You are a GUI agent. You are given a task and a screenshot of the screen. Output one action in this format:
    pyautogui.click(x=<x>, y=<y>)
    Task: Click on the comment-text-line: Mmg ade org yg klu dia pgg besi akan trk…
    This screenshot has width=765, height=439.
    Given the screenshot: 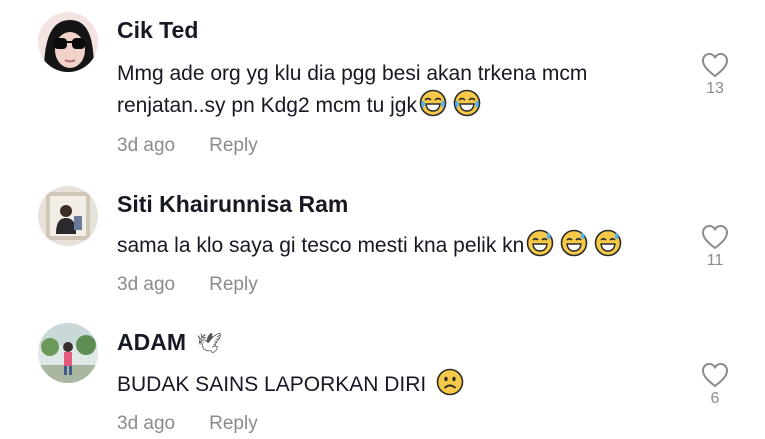 What is the action you would take?
    pyautogui.click(x=352, y=73)
    